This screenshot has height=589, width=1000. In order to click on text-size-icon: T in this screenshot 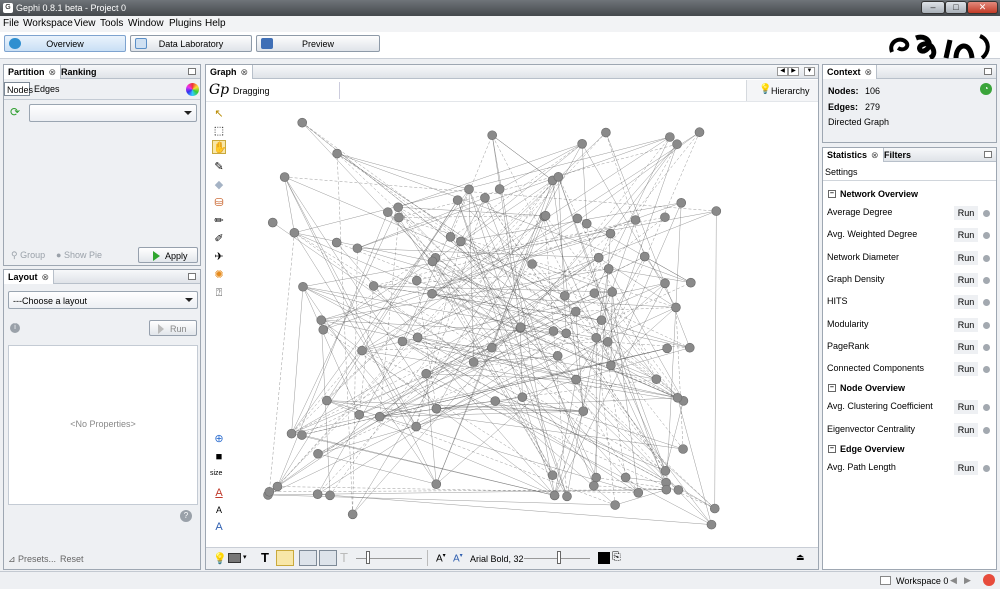, I will do `click(344, 557)`.